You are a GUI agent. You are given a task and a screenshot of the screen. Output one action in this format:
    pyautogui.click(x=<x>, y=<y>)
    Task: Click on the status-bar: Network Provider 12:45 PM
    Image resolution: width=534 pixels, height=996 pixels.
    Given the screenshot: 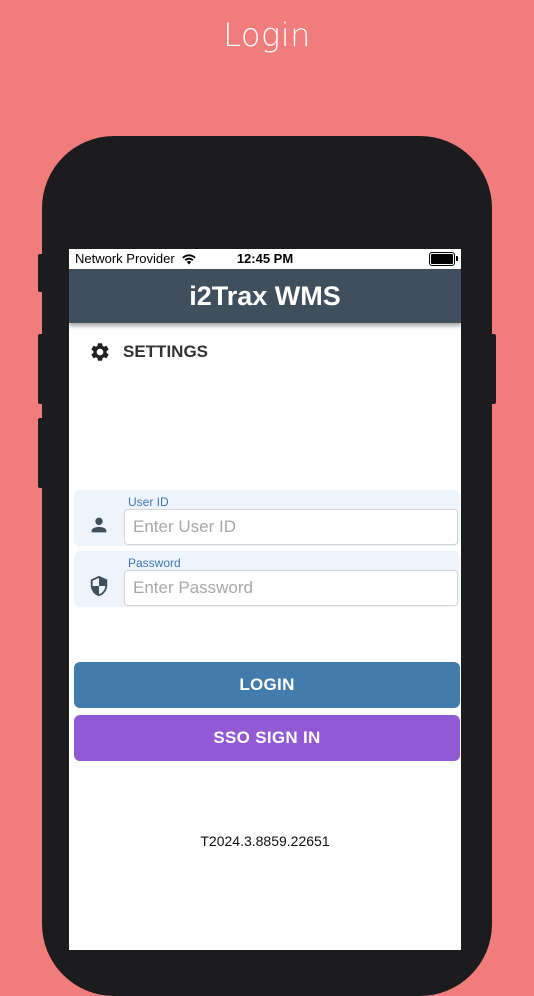 What is the action you would take?
    pyautogui.click(x=265, y=259)
    